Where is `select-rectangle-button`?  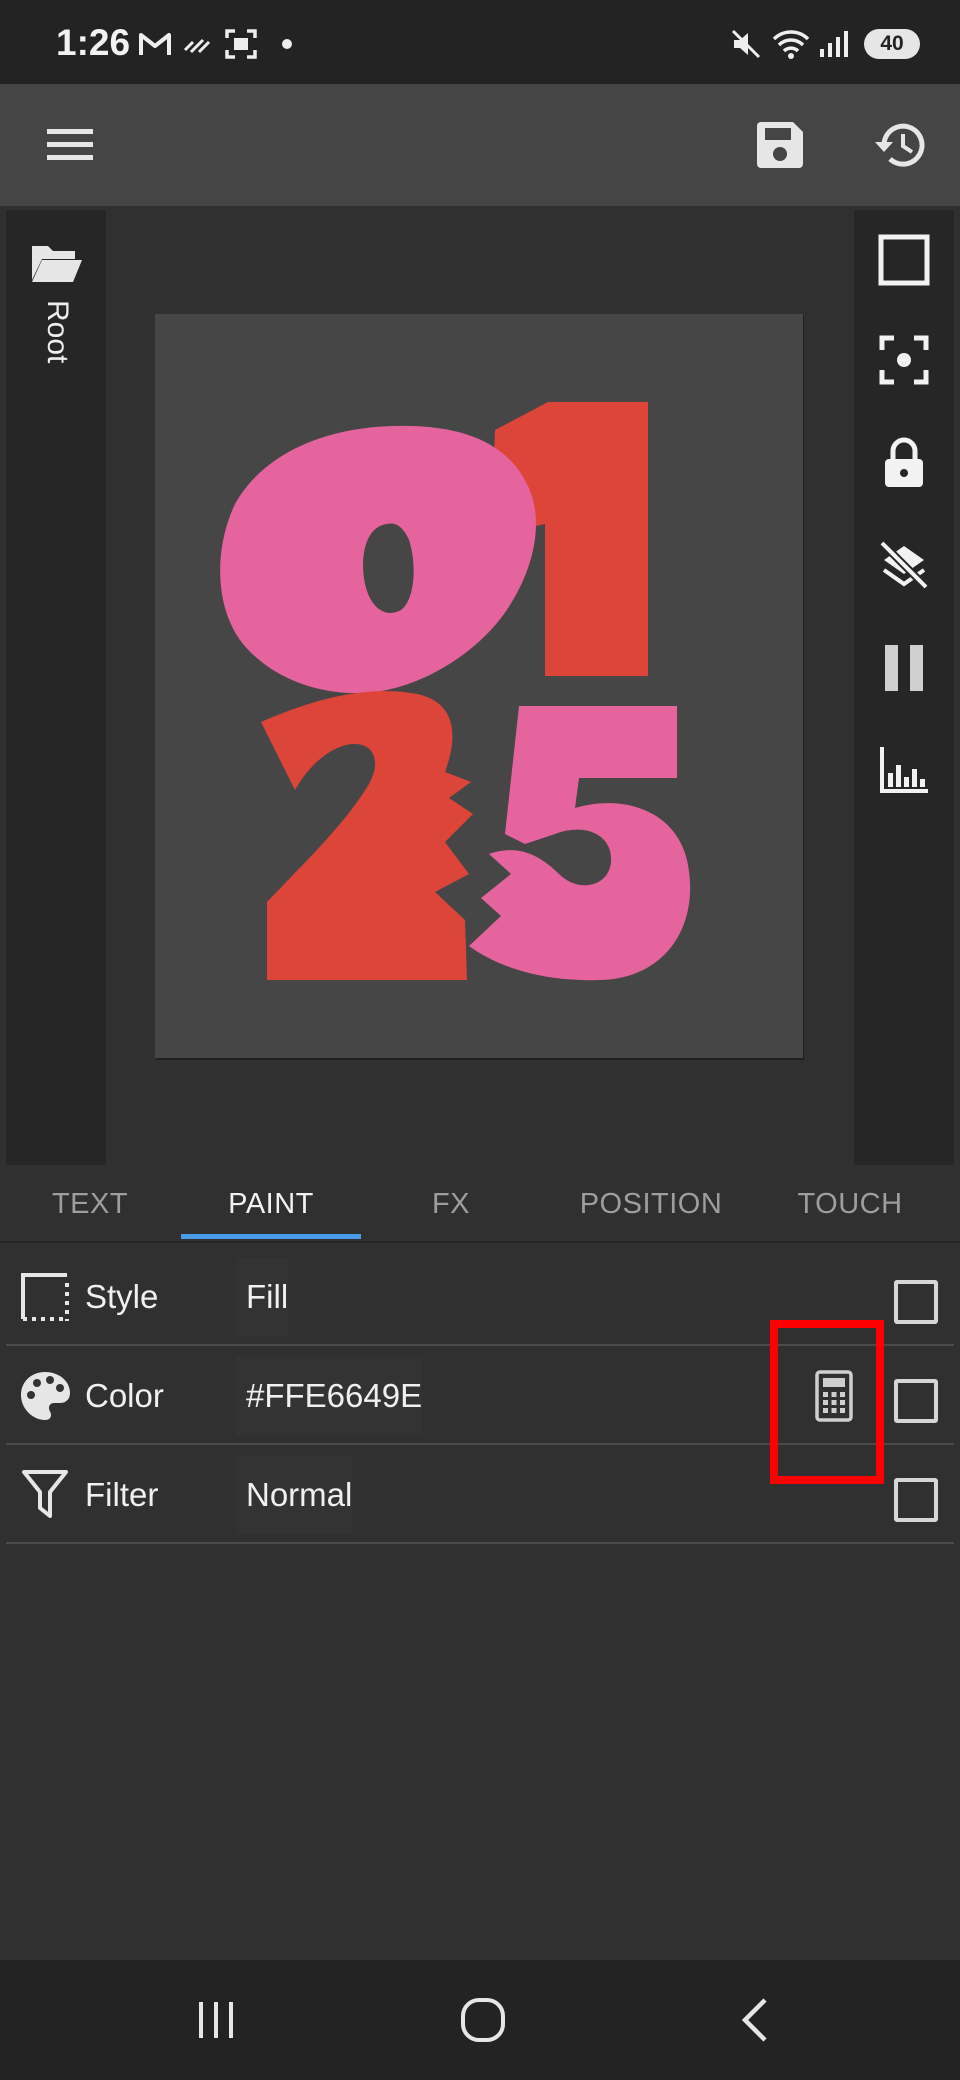
select-rectangle-button is located at coordinates (904, 260).